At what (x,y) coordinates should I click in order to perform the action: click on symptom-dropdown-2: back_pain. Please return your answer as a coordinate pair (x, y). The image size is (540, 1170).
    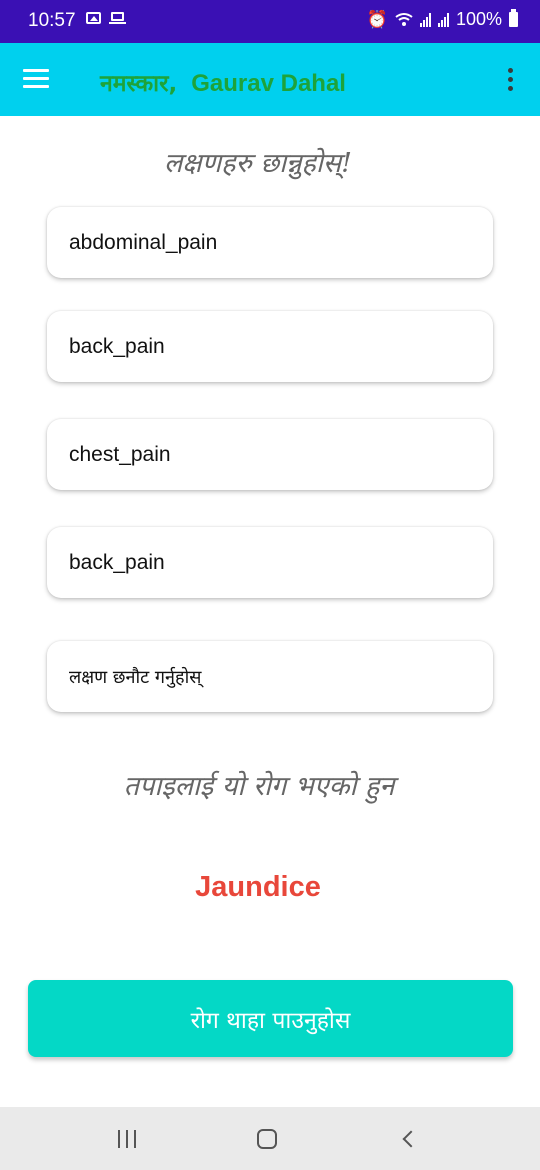
    Looking at the image, I should click on (270, 346).